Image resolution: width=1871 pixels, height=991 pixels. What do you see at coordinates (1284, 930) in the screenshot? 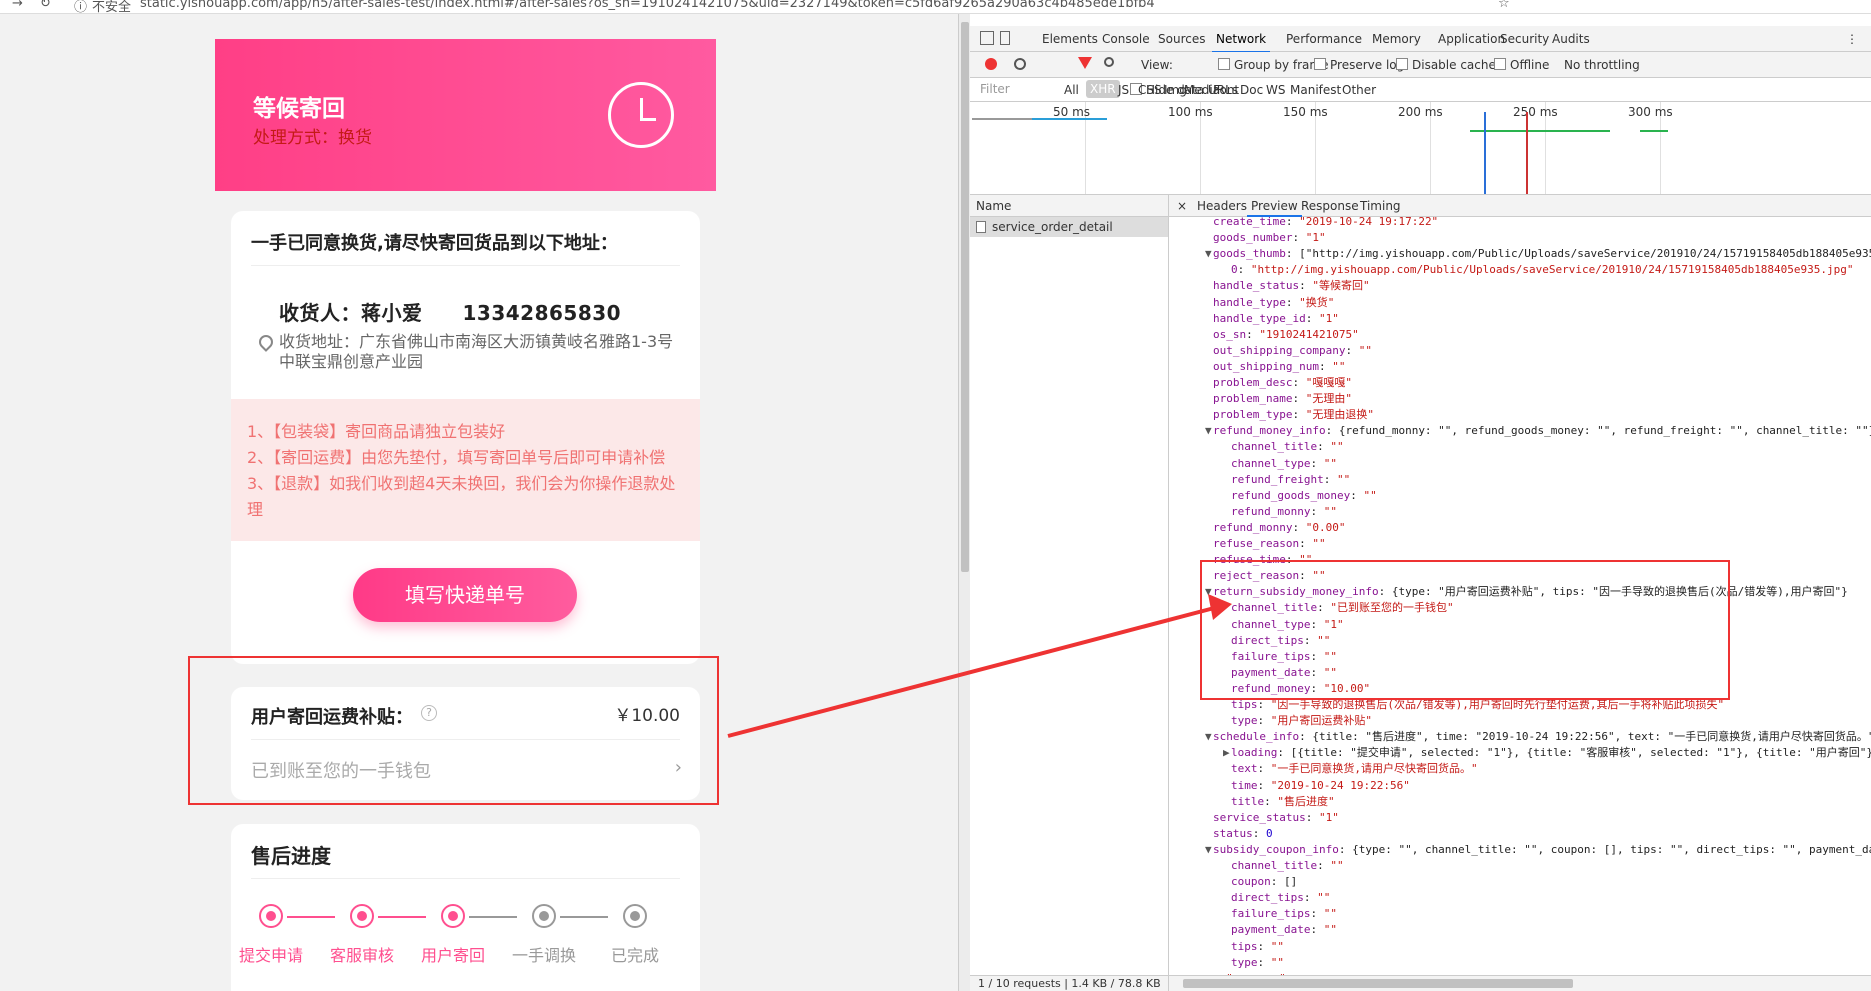
I see `json-line: payment_date: ""` at bounding box center [1284, 930].